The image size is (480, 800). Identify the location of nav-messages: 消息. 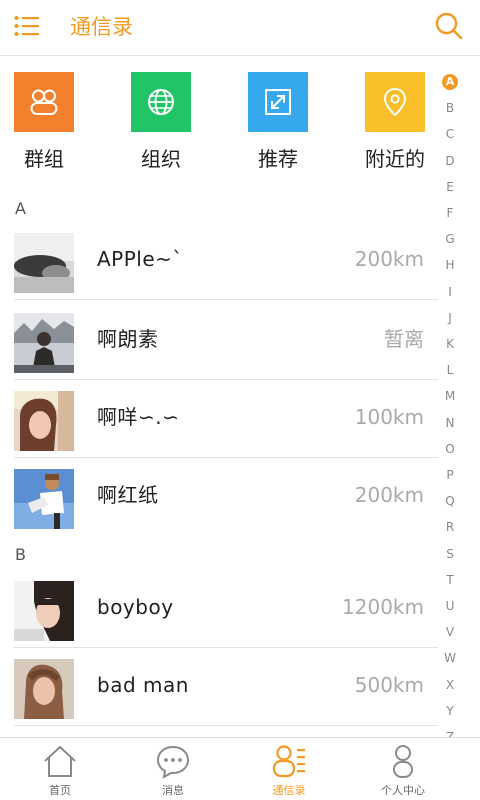
(173, 769).